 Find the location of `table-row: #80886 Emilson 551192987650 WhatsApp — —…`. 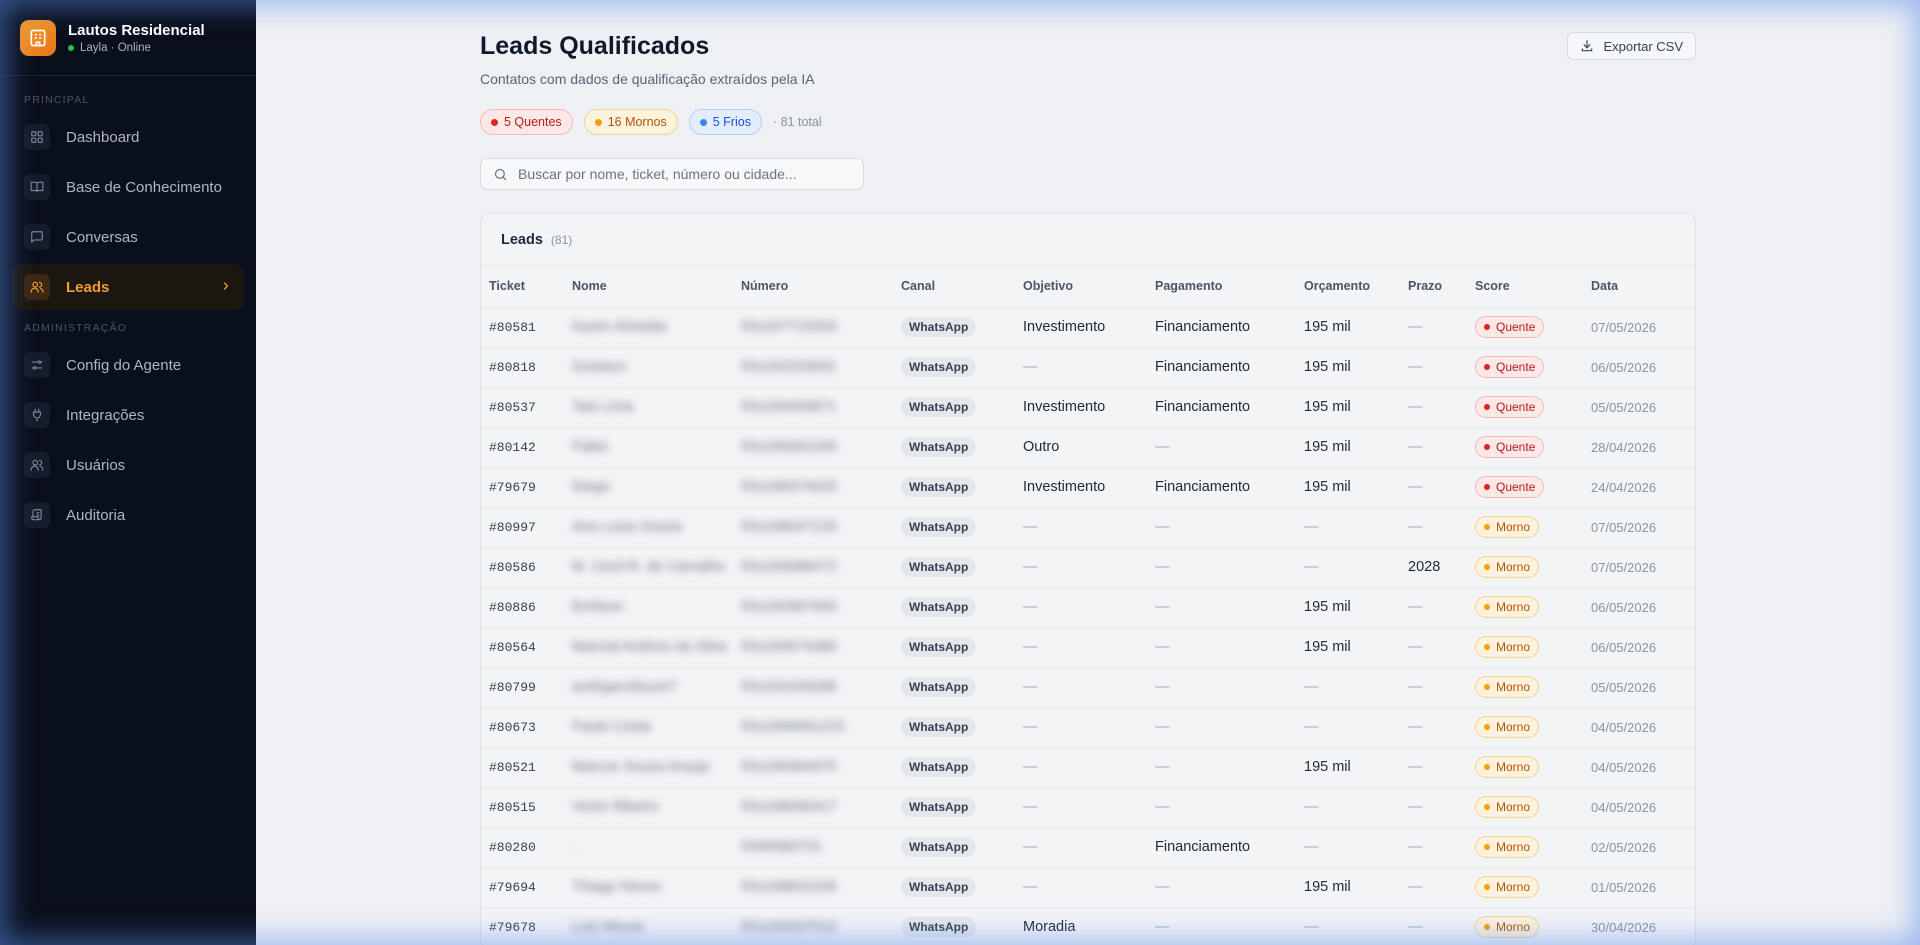

table-row: #80886 Emilson 551192987650 WhatsApp — —… is located at coordinates (1088, 607).